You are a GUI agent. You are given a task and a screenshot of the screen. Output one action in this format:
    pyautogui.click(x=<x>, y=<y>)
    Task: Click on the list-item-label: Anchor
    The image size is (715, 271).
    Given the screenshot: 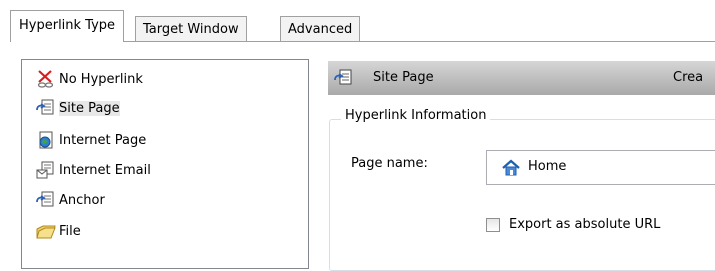 What is the action you would take?
    pyautogui.click(x=82, y=200)
    